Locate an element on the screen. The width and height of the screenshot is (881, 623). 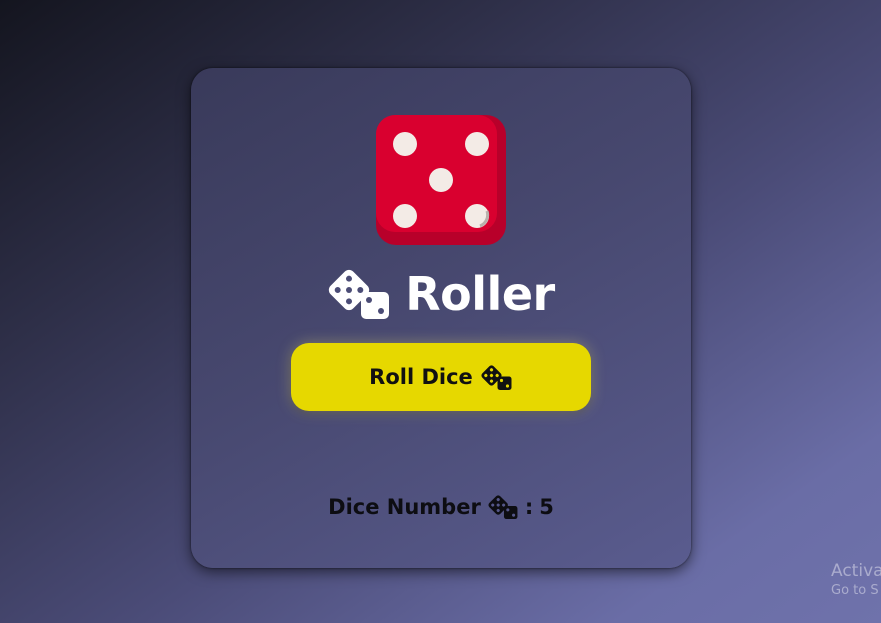
watermark-subtitle: Go to S is located at coordinates (855, 590).